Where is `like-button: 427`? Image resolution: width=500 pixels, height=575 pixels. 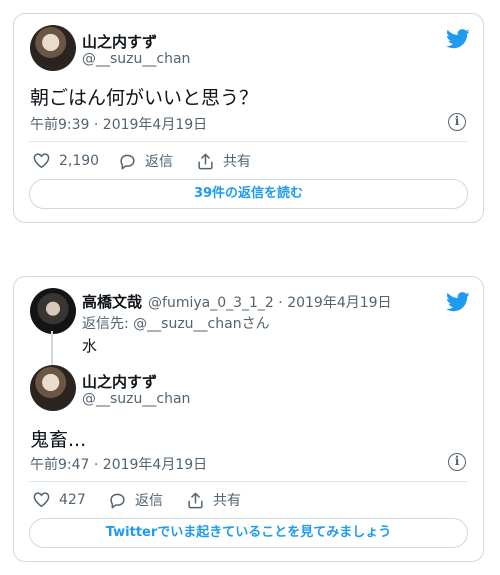 like-button: 427 is located at coordinates (59, 499).